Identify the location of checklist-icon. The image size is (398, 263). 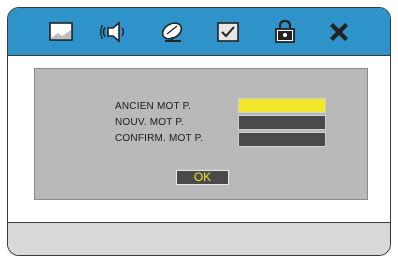
(228, 32).